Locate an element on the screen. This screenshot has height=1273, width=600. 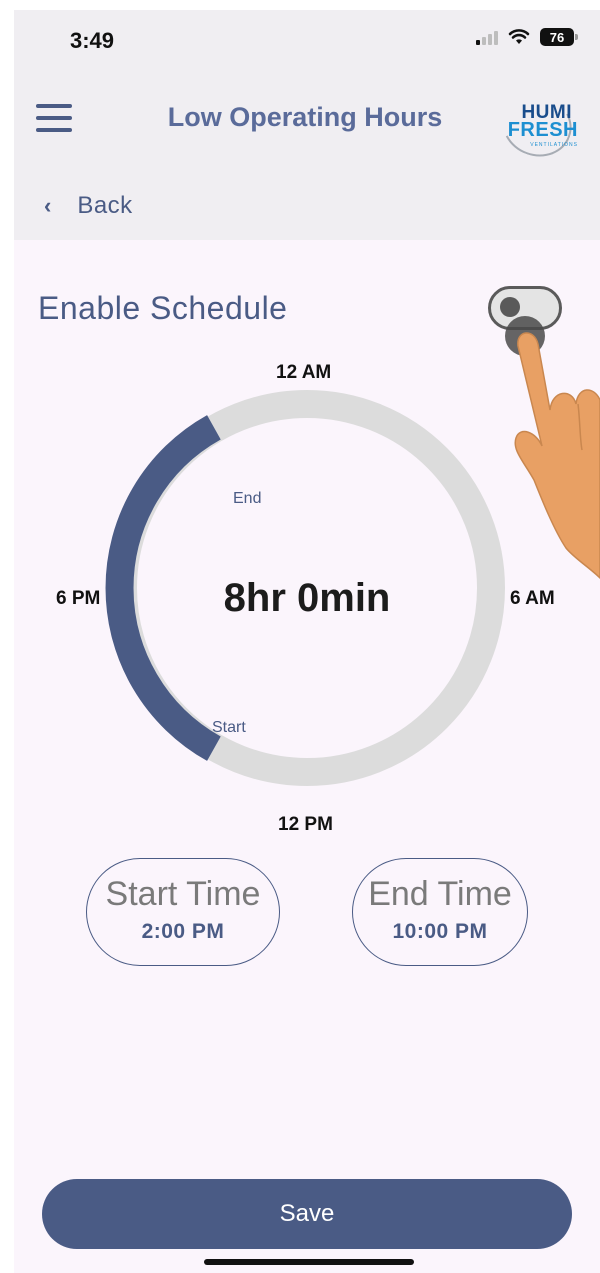
dial-label-12pm: 12 PM is located at coordinates (305, 824).